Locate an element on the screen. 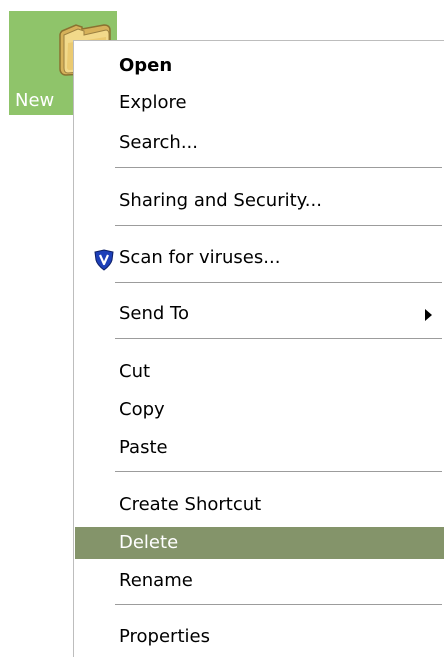  menu-item-copy: Copy is located at coordinates (259, 410).